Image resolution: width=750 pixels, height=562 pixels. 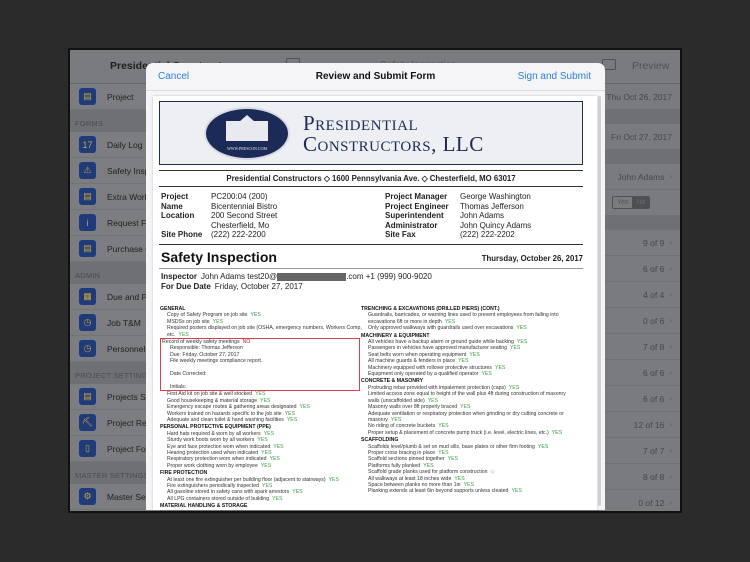 What do you see at coordinates (599, 301) in the screenshot?
I see `document-scrollbar` at bounding box center [599, 301].